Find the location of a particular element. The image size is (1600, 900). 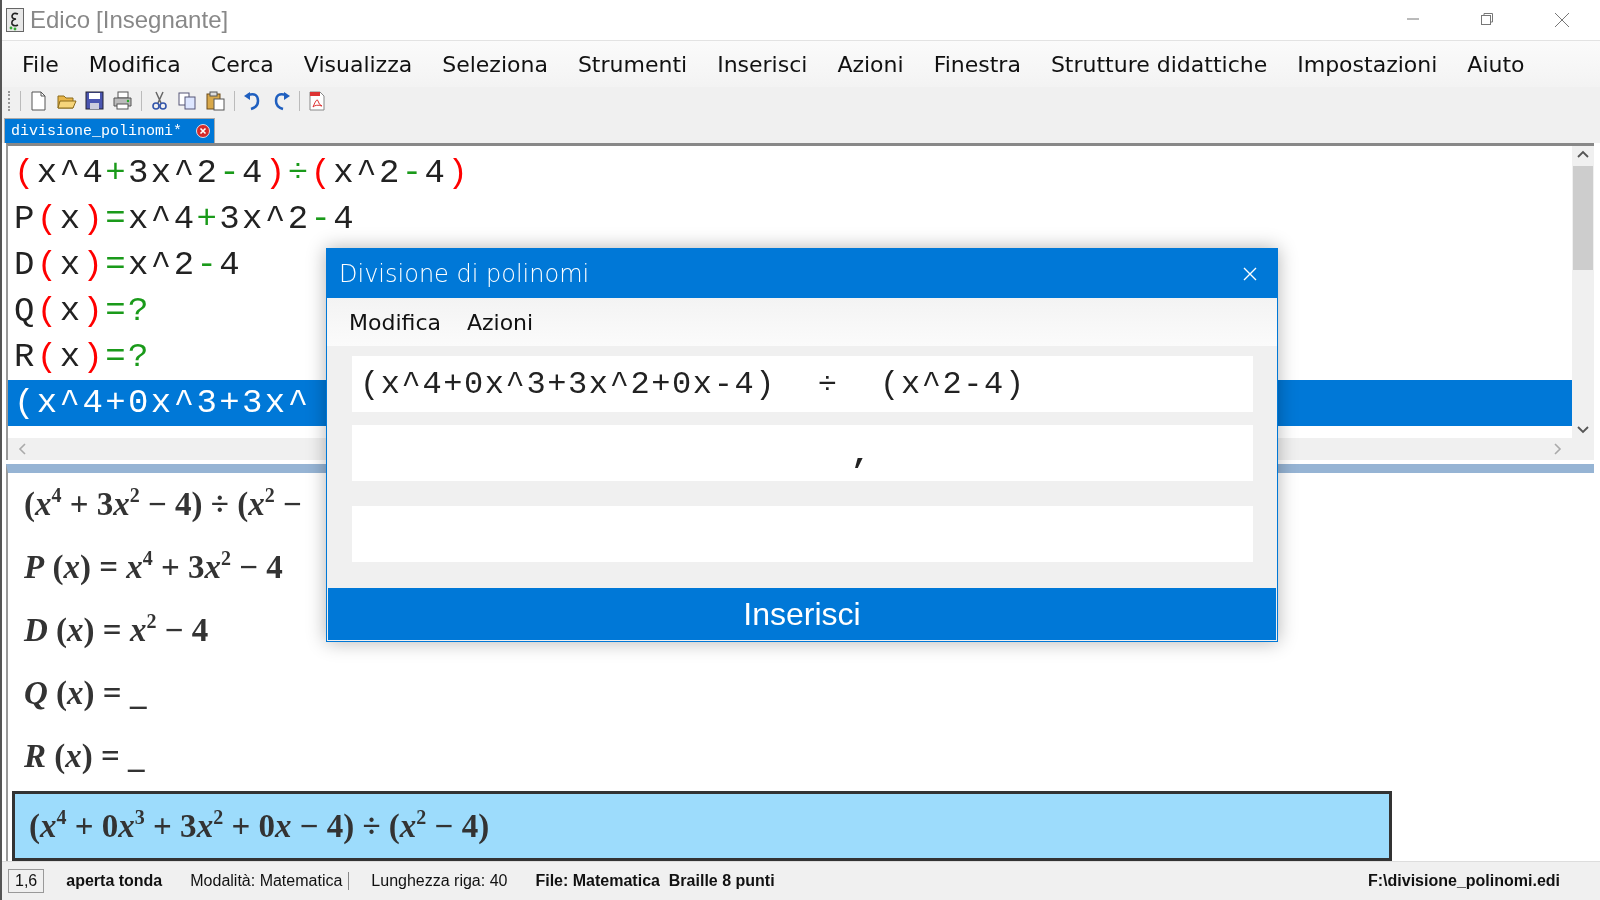

code-line: (x^4+0x^3+3x^ is located at coordinates (162, 403).